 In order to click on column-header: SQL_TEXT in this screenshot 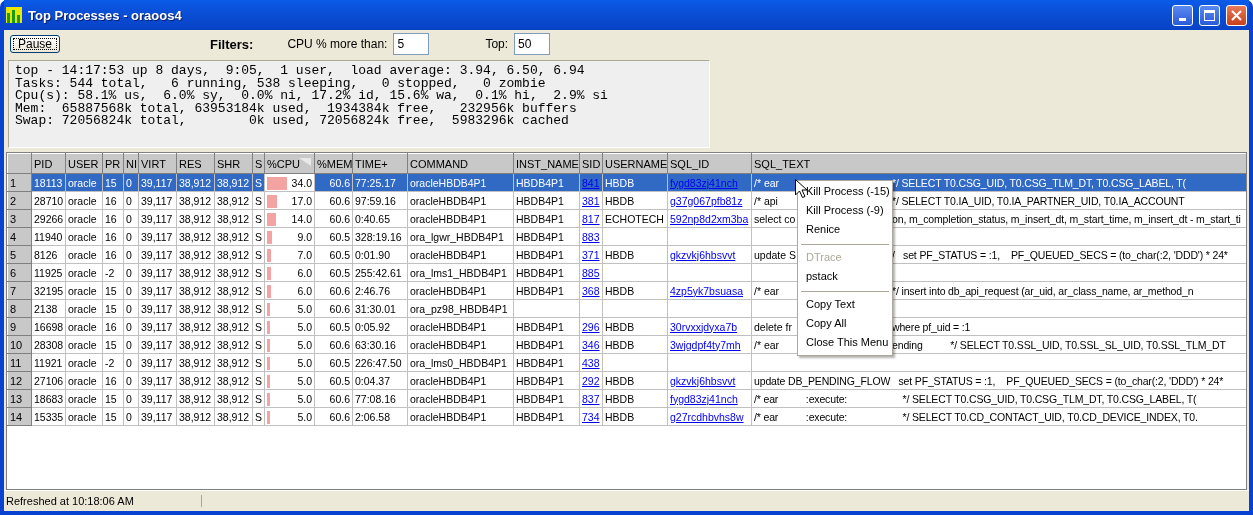, I will do `click(998, 163)`.